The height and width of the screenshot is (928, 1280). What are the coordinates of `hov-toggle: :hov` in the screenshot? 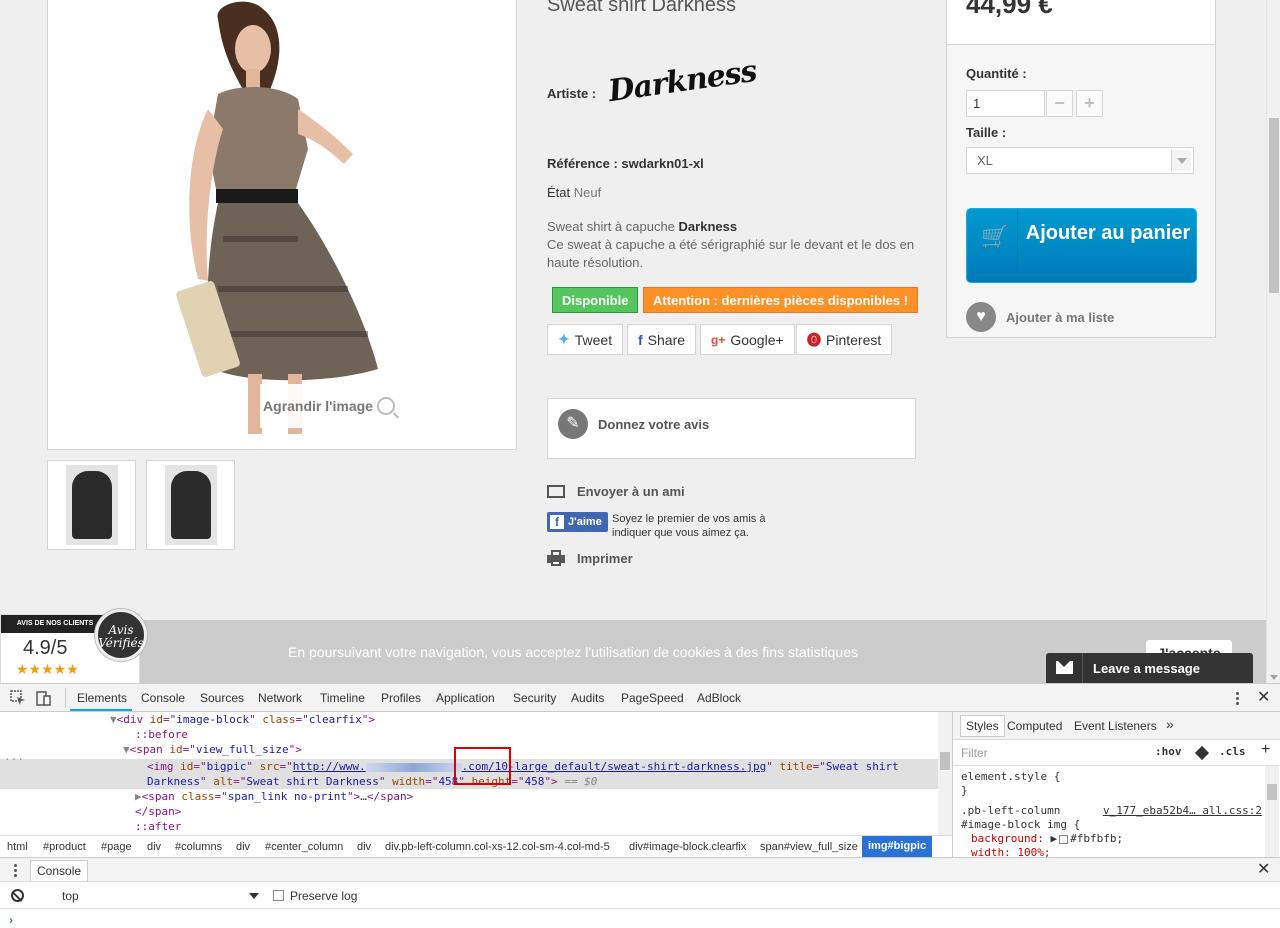 It's located at (1168, 751).